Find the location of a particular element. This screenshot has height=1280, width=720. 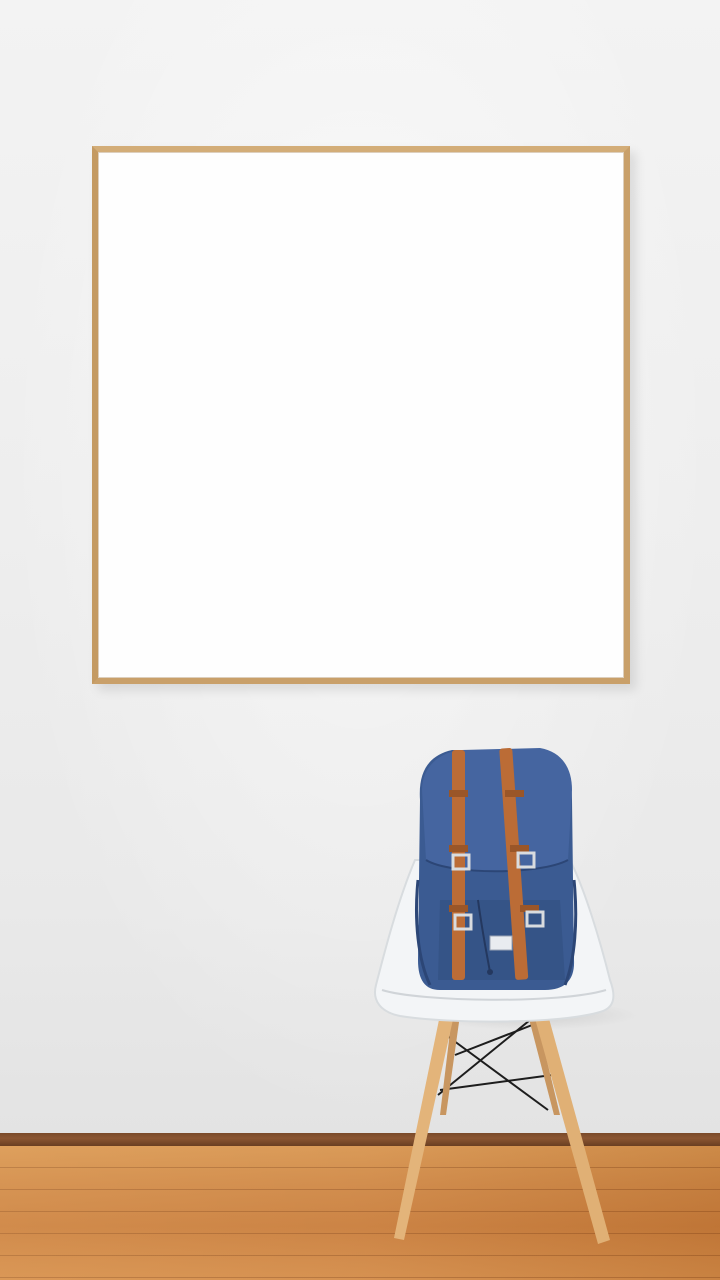

brand-patch is located at coordinates (501, 943).